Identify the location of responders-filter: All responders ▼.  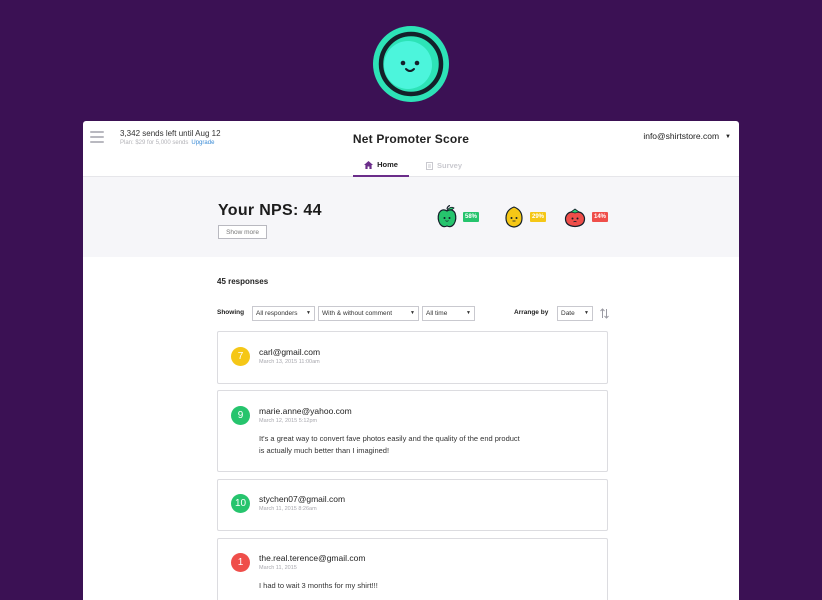
(283, 313).